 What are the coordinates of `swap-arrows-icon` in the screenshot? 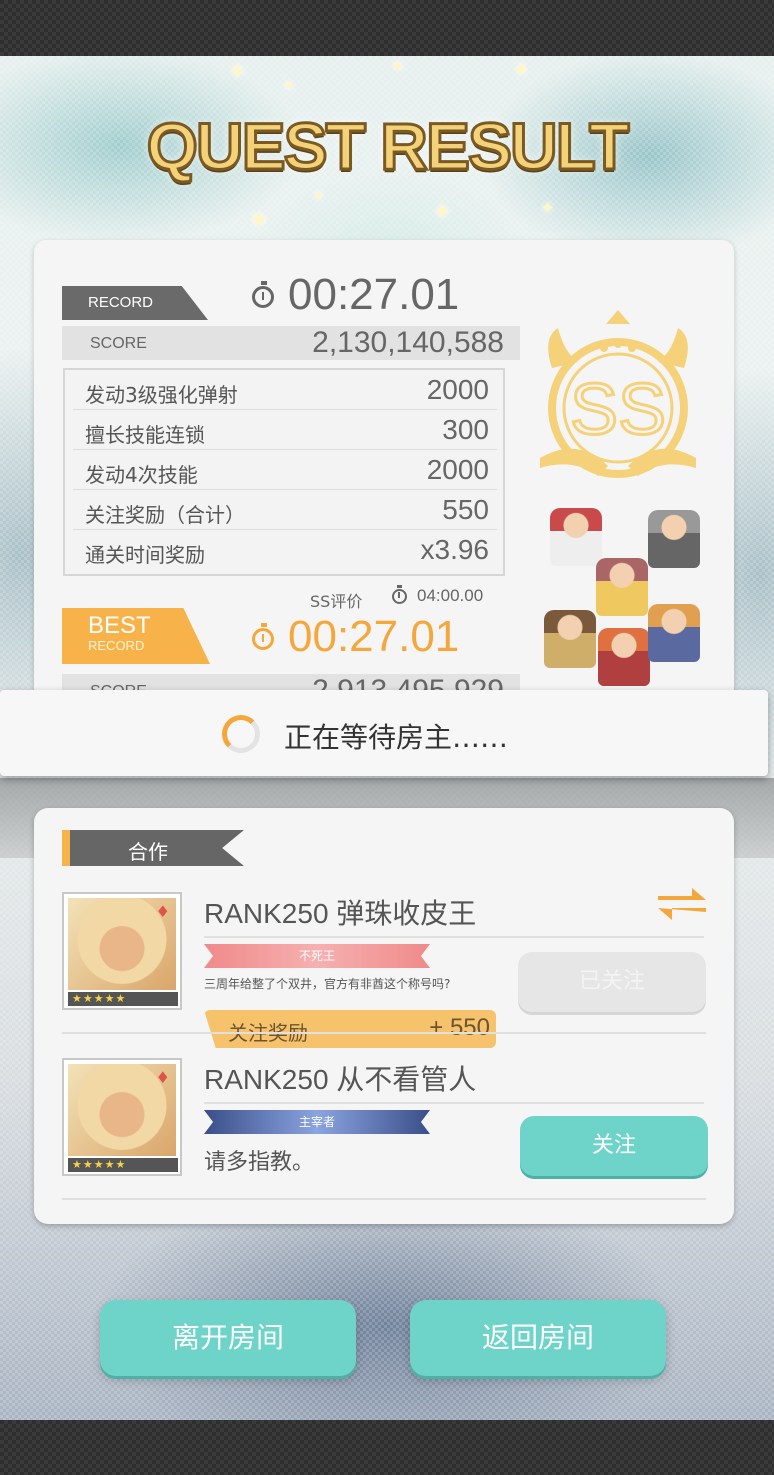 It's located at (682, 904).